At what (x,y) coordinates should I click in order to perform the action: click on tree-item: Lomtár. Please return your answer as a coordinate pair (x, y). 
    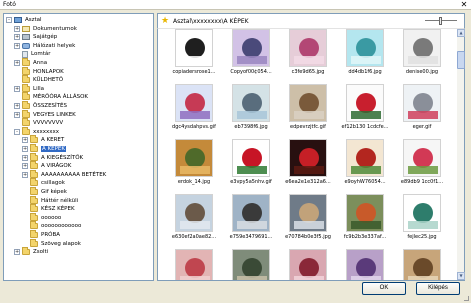
    Looking at the image, I should click on (32, 54).